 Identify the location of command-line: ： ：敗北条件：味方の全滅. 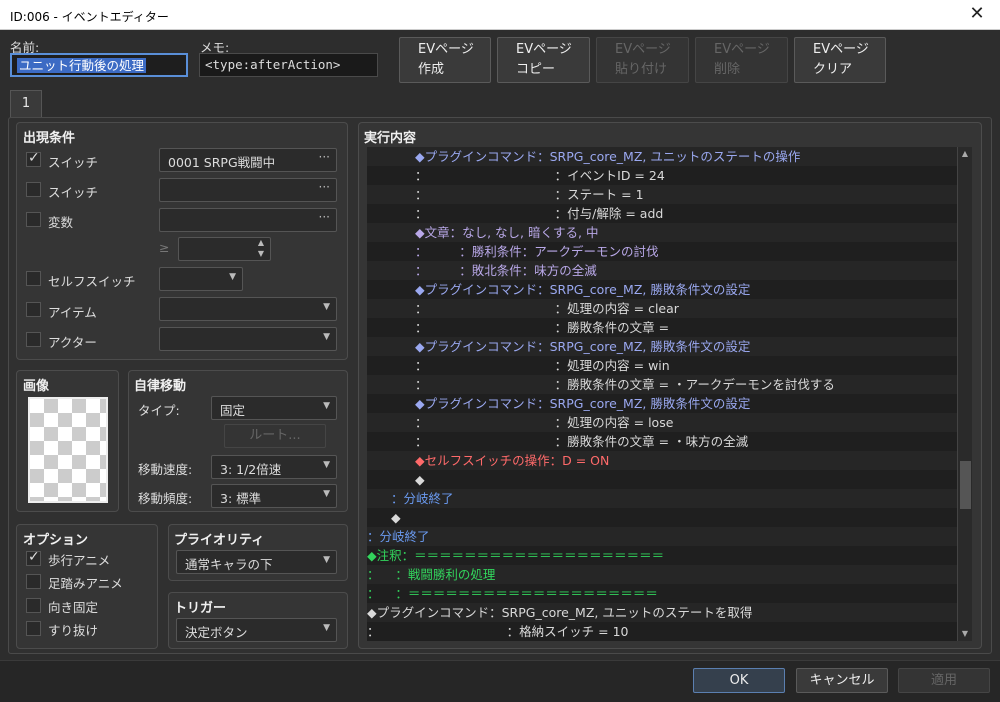
(662, 270).